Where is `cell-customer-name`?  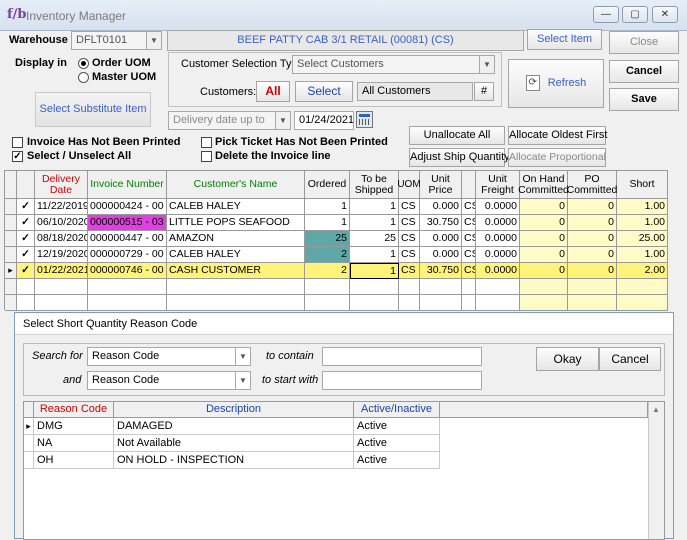
cell-customer-name is located at coordinates (236, 287).